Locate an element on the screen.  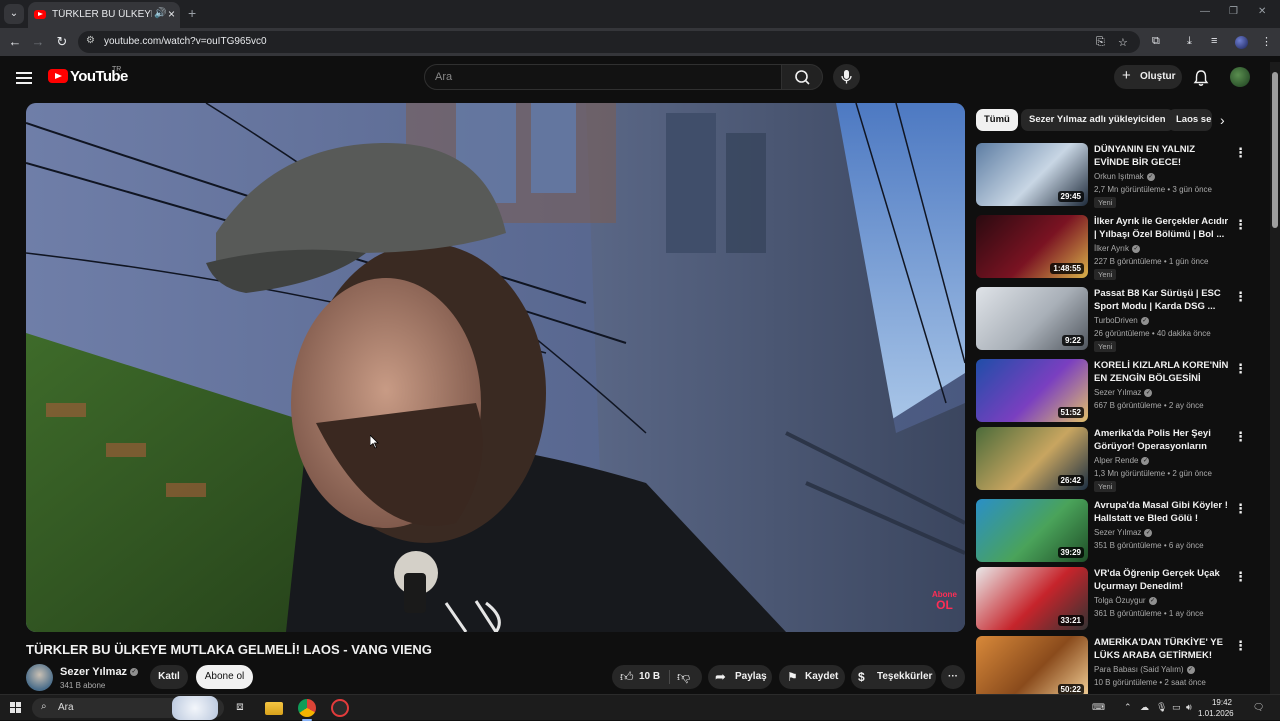
save-button: ⚑ Kaydet is located at coordinates (812, 677).